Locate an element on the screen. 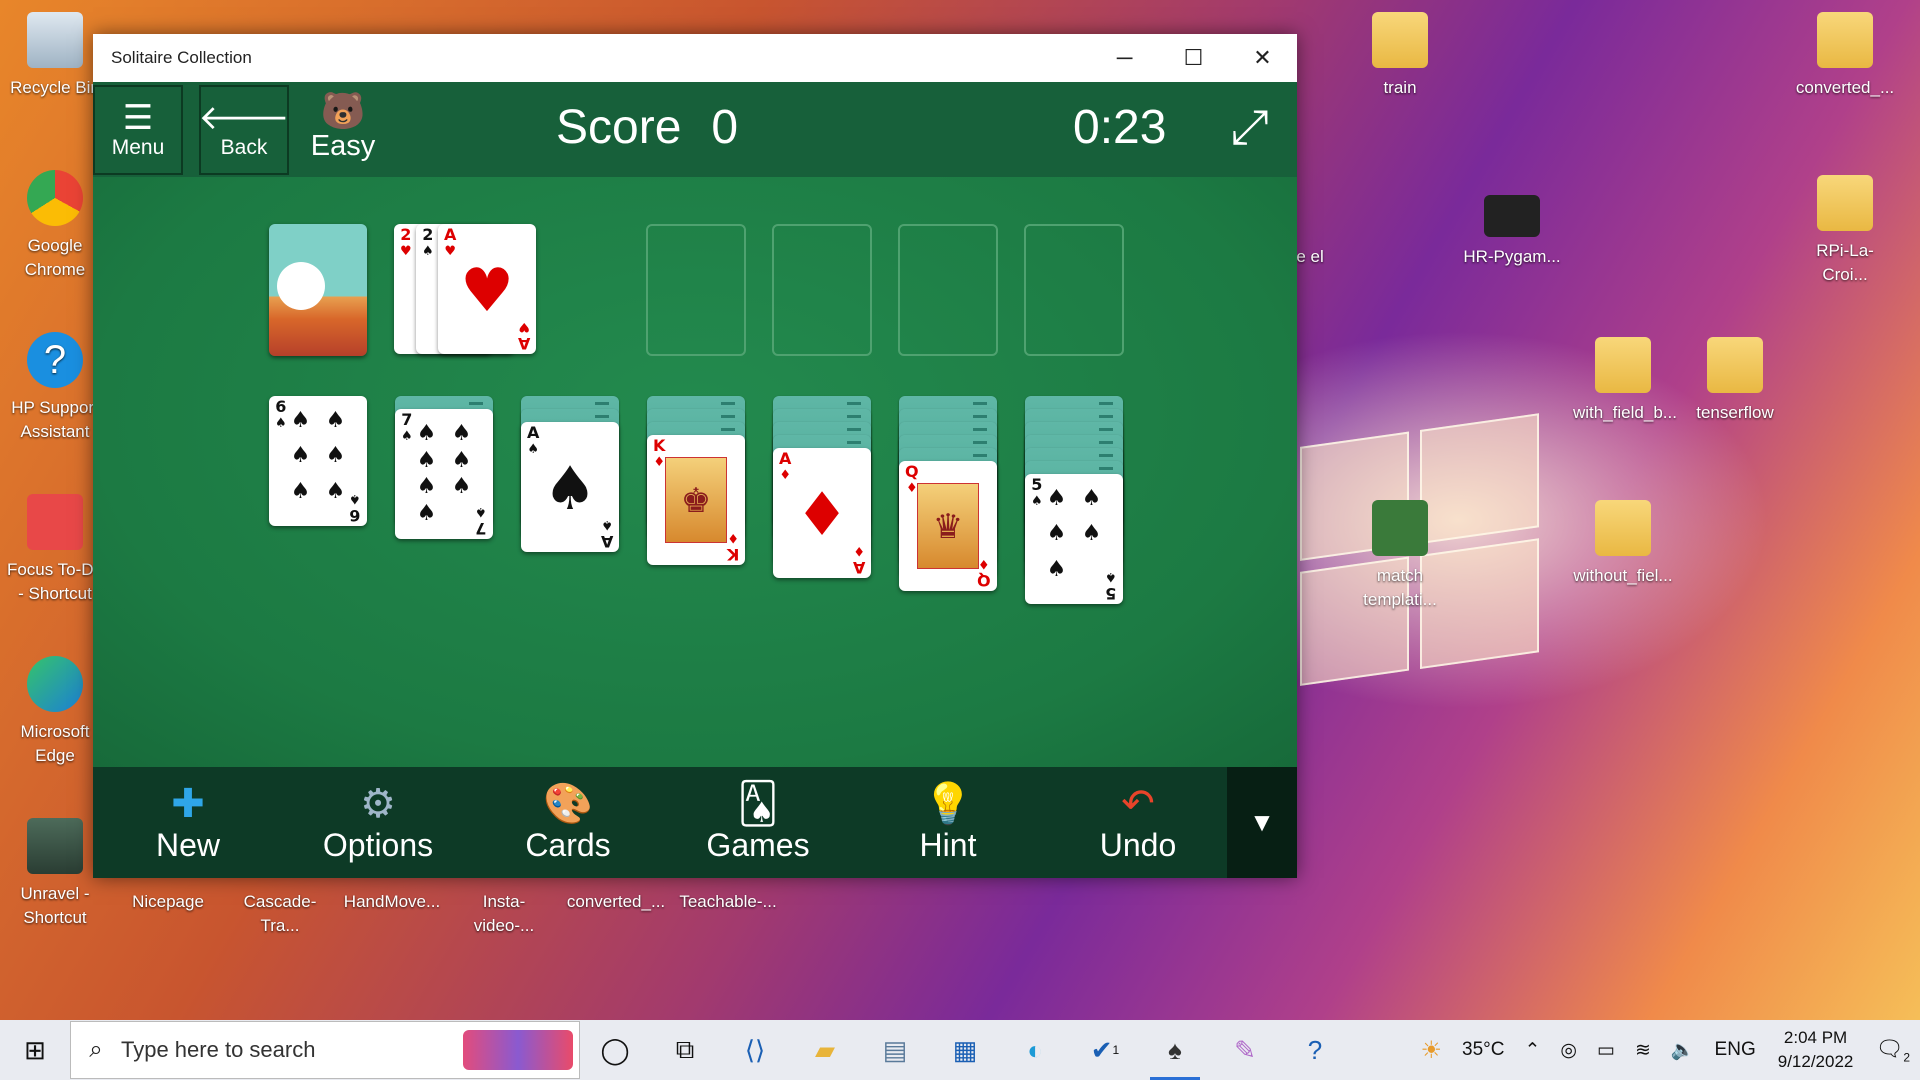  checkmark-icon: ✔ is located at coordinates (1101, 1049).